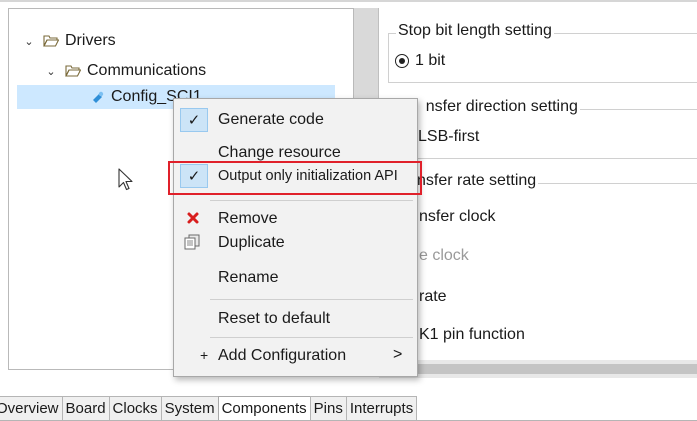  I want to click on component-config-icon, so click(98, 97).